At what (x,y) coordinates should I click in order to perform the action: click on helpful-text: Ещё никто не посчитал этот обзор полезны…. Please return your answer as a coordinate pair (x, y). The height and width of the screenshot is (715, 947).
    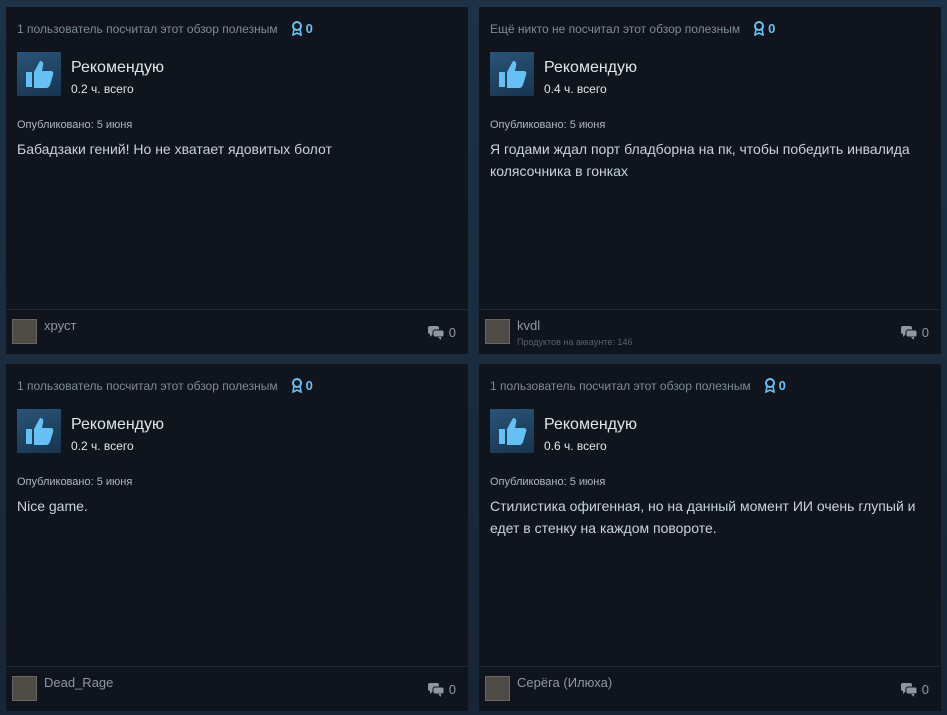
    Looking at the image, I should click on (615, 28).